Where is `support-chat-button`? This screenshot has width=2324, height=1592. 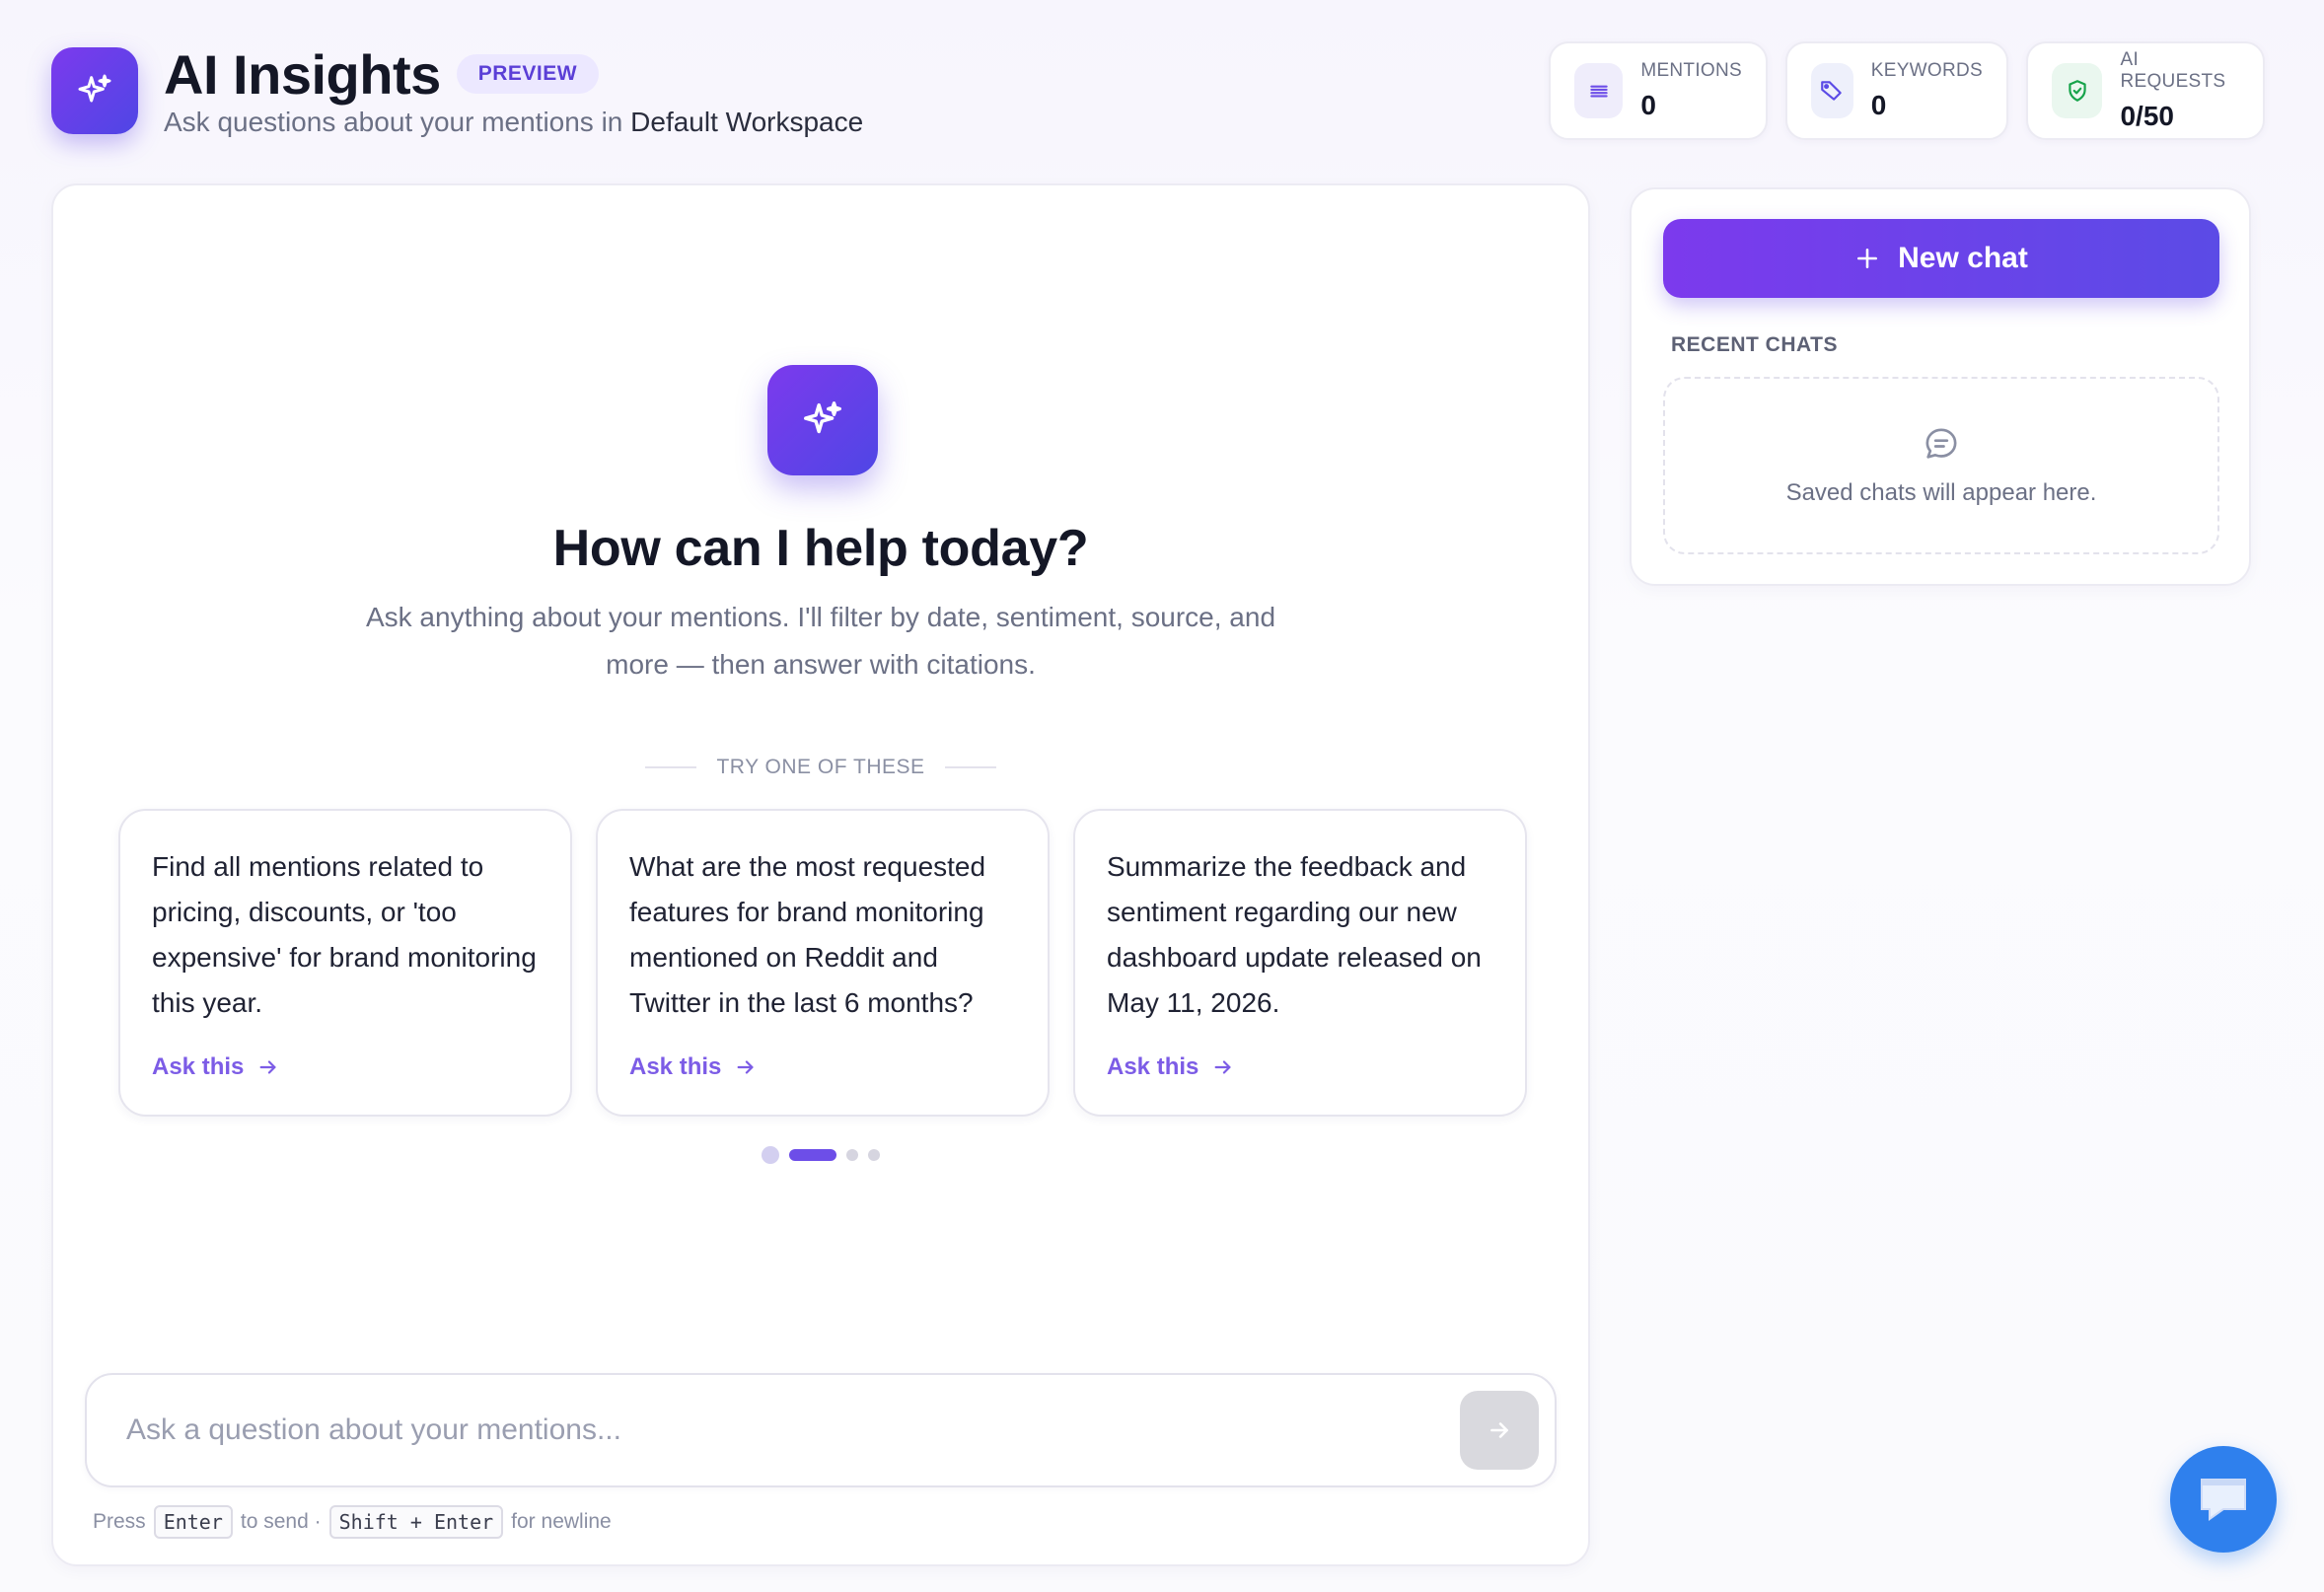
support-chat-button is located at coordinates (2223, 1499).